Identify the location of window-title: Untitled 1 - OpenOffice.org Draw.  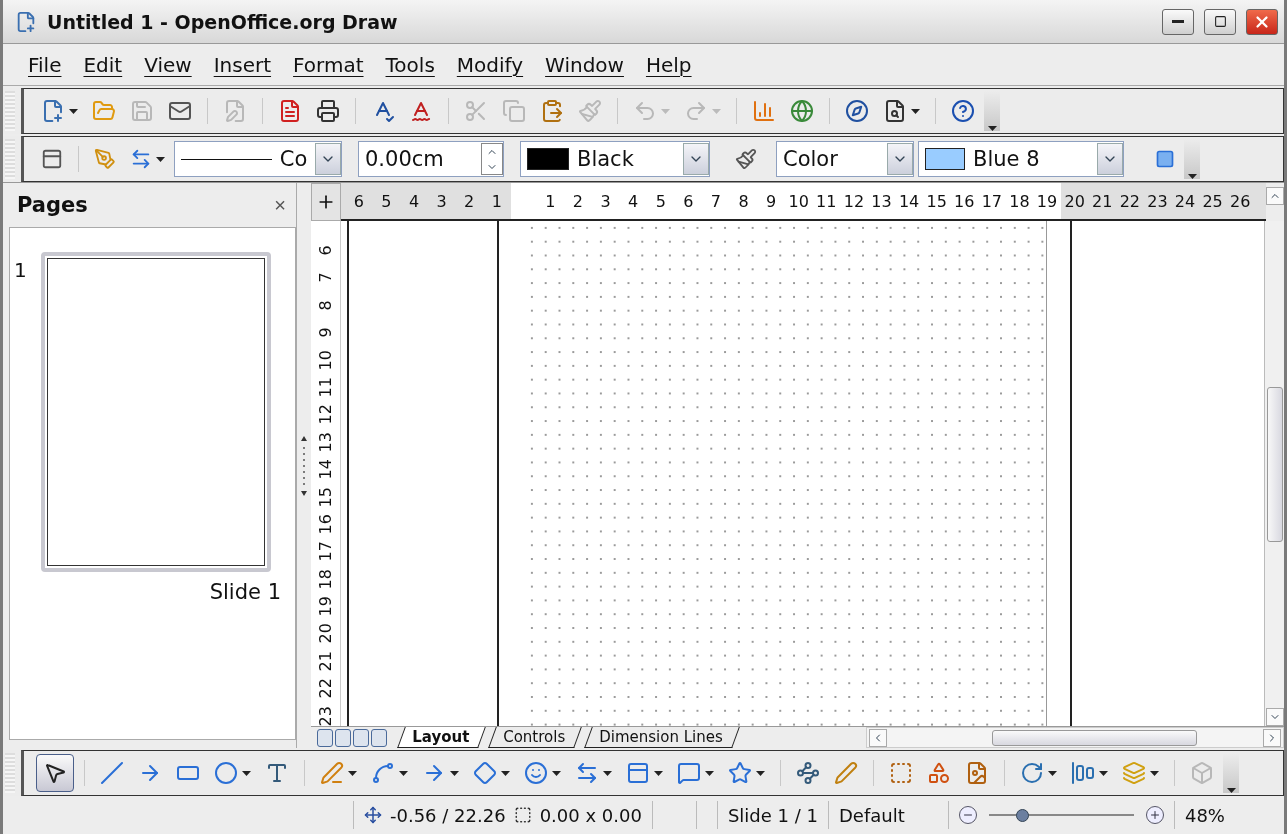
(223, 21).